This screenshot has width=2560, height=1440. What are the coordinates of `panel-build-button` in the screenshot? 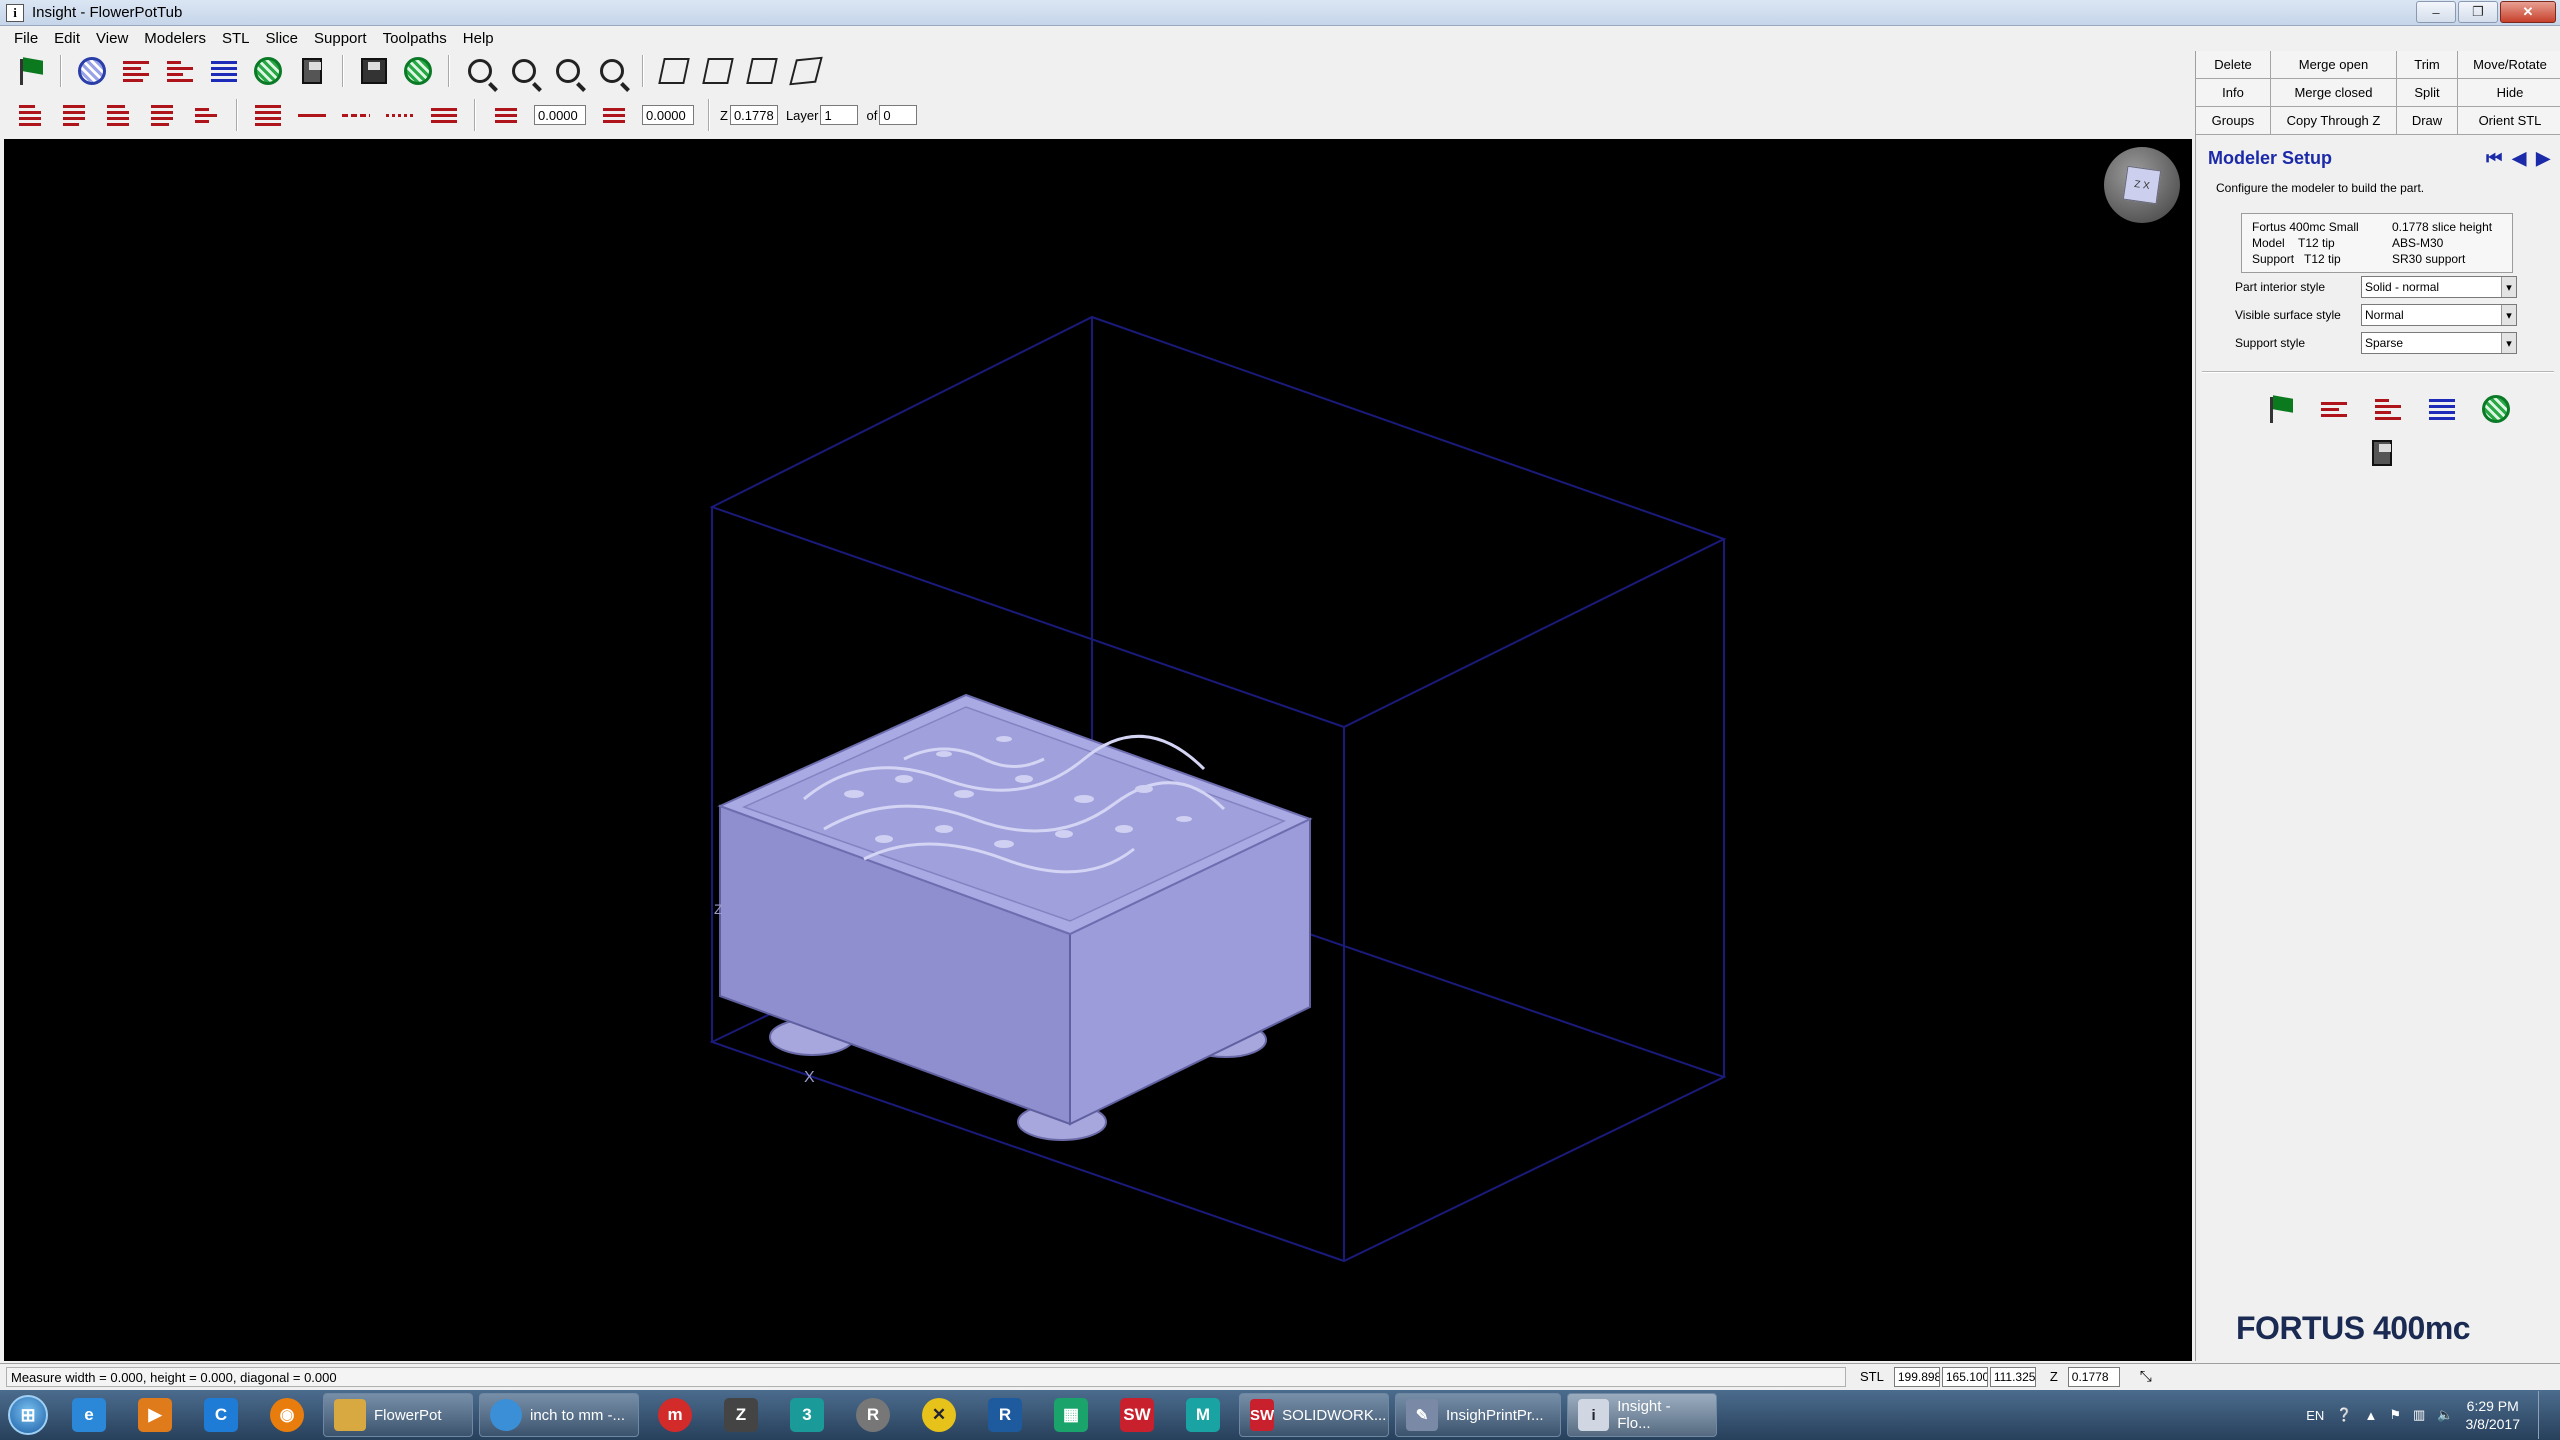 It's located at (2496, 409).